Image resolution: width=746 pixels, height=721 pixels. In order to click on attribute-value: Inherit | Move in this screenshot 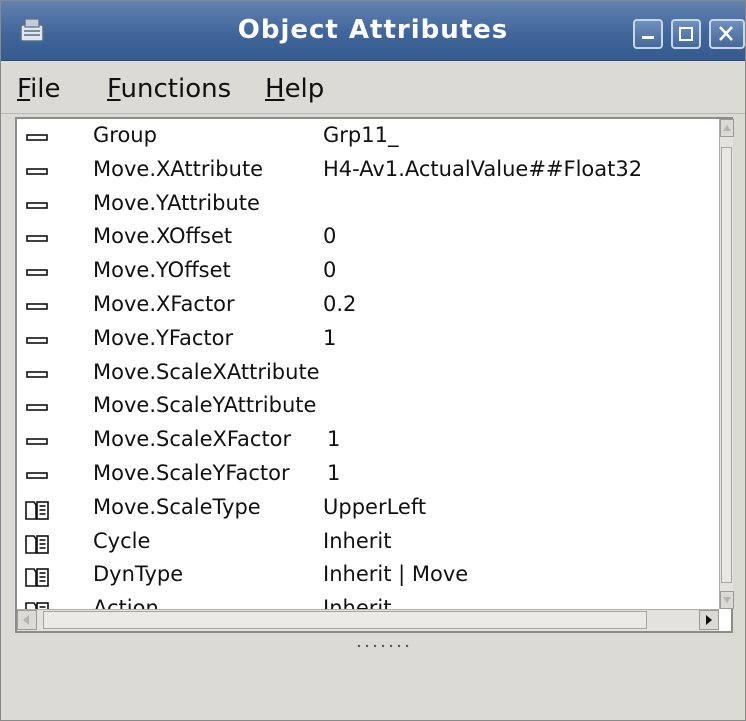, I will do `click(395, 574)`.